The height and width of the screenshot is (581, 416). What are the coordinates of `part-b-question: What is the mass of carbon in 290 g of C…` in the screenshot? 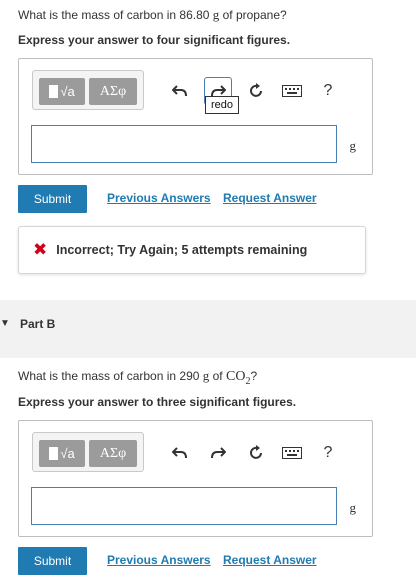 It's located at (137, 377).